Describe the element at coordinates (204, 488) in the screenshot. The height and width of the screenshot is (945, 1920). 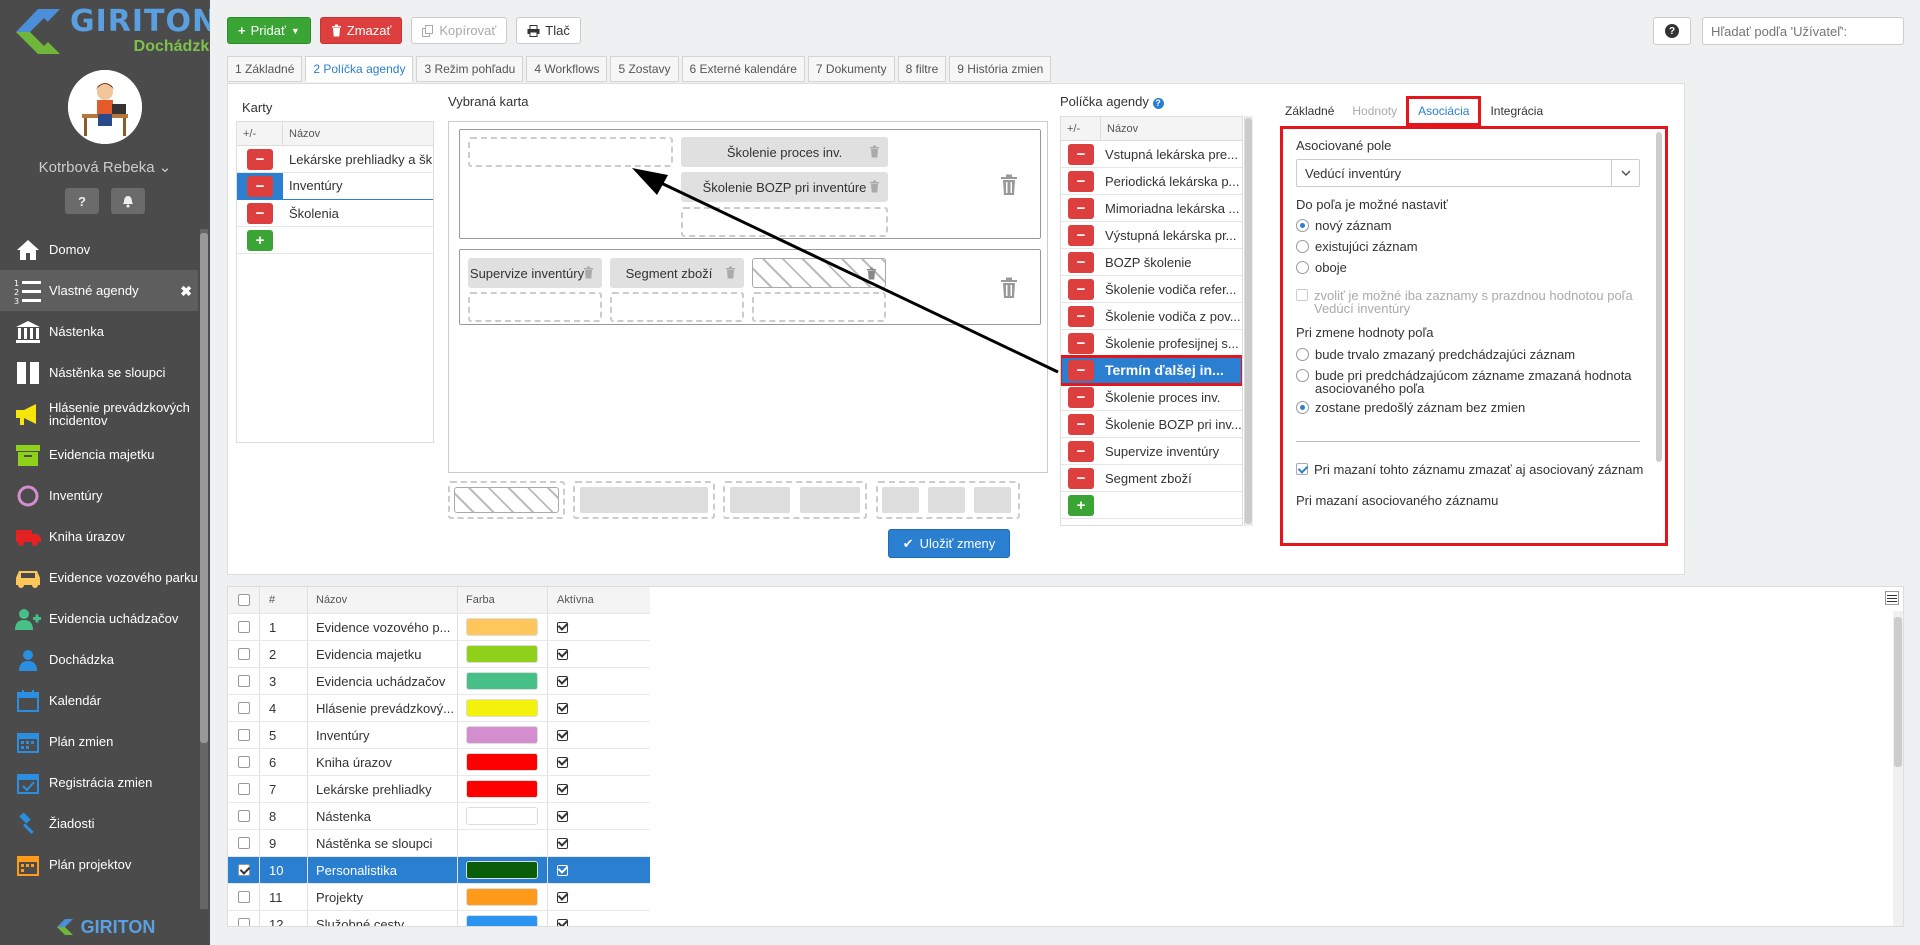
I see `sidebar-scrollbar-thumb` at that location.